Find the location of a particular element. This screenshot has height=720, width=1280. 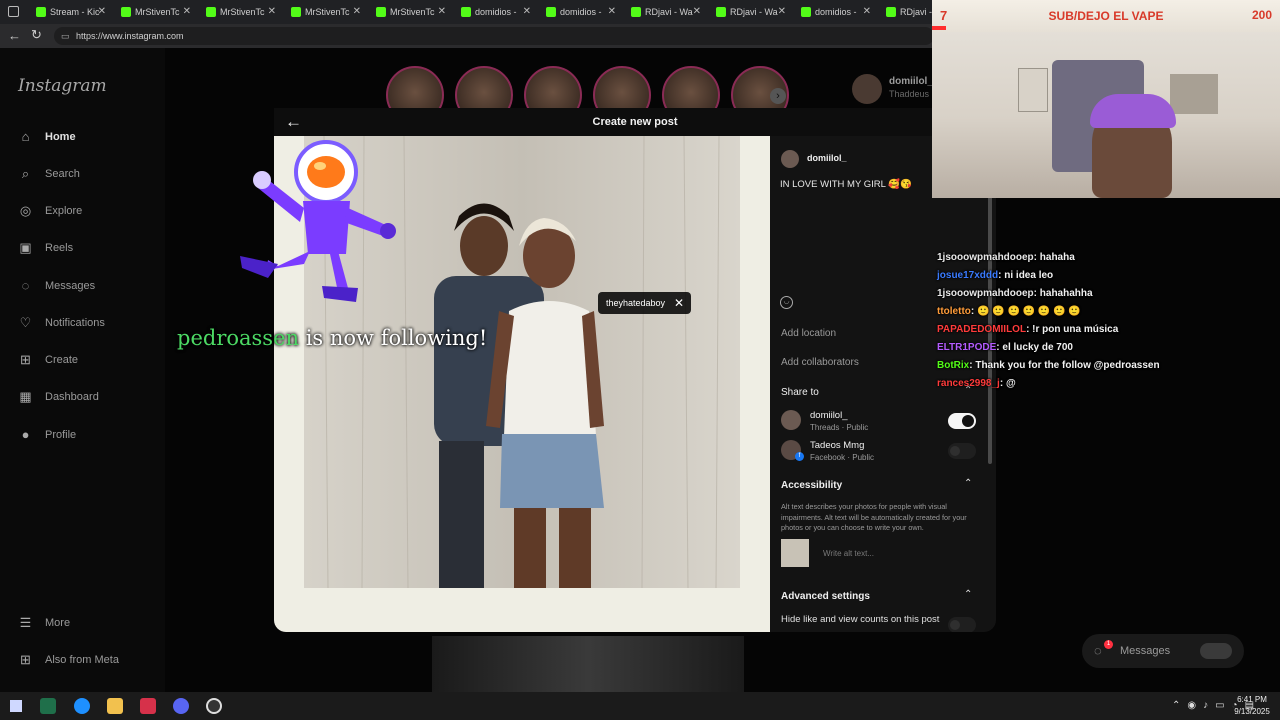

sidebar-item-home: ⌂ Home is located at coordinates (47, 136).